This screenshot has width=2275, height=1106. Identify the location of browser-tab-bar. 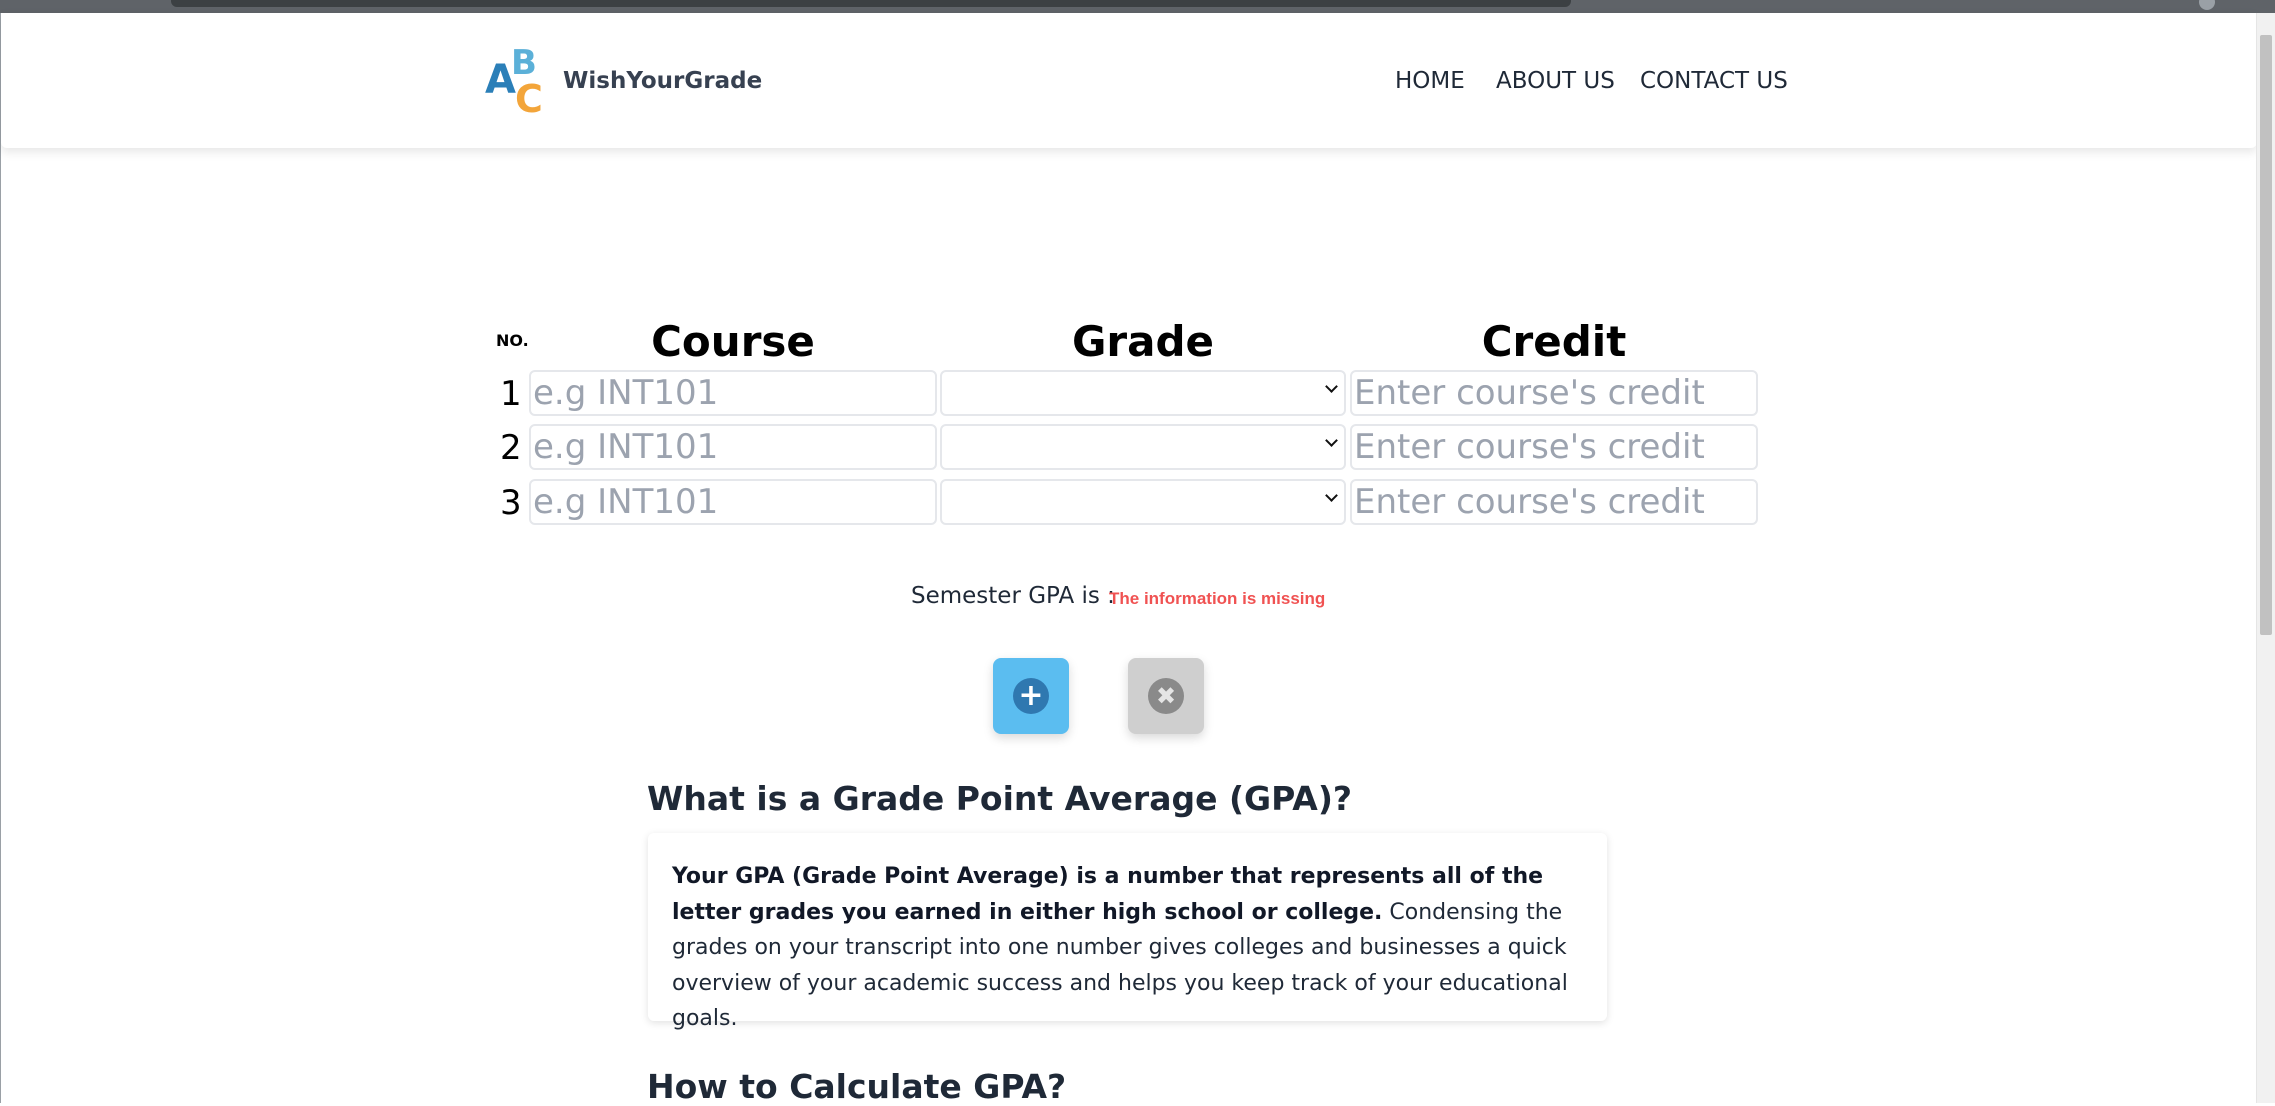
(871, 3).